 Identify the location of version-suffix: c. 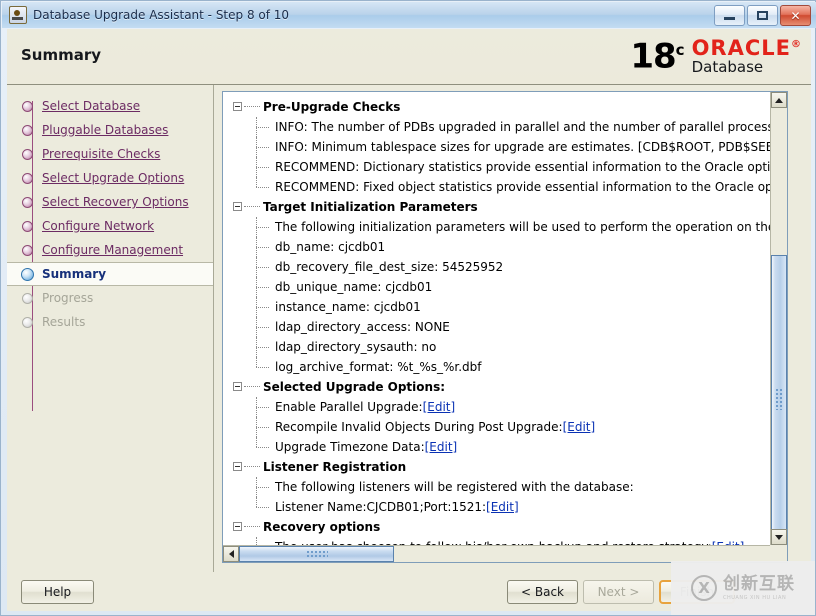
(680, 50).